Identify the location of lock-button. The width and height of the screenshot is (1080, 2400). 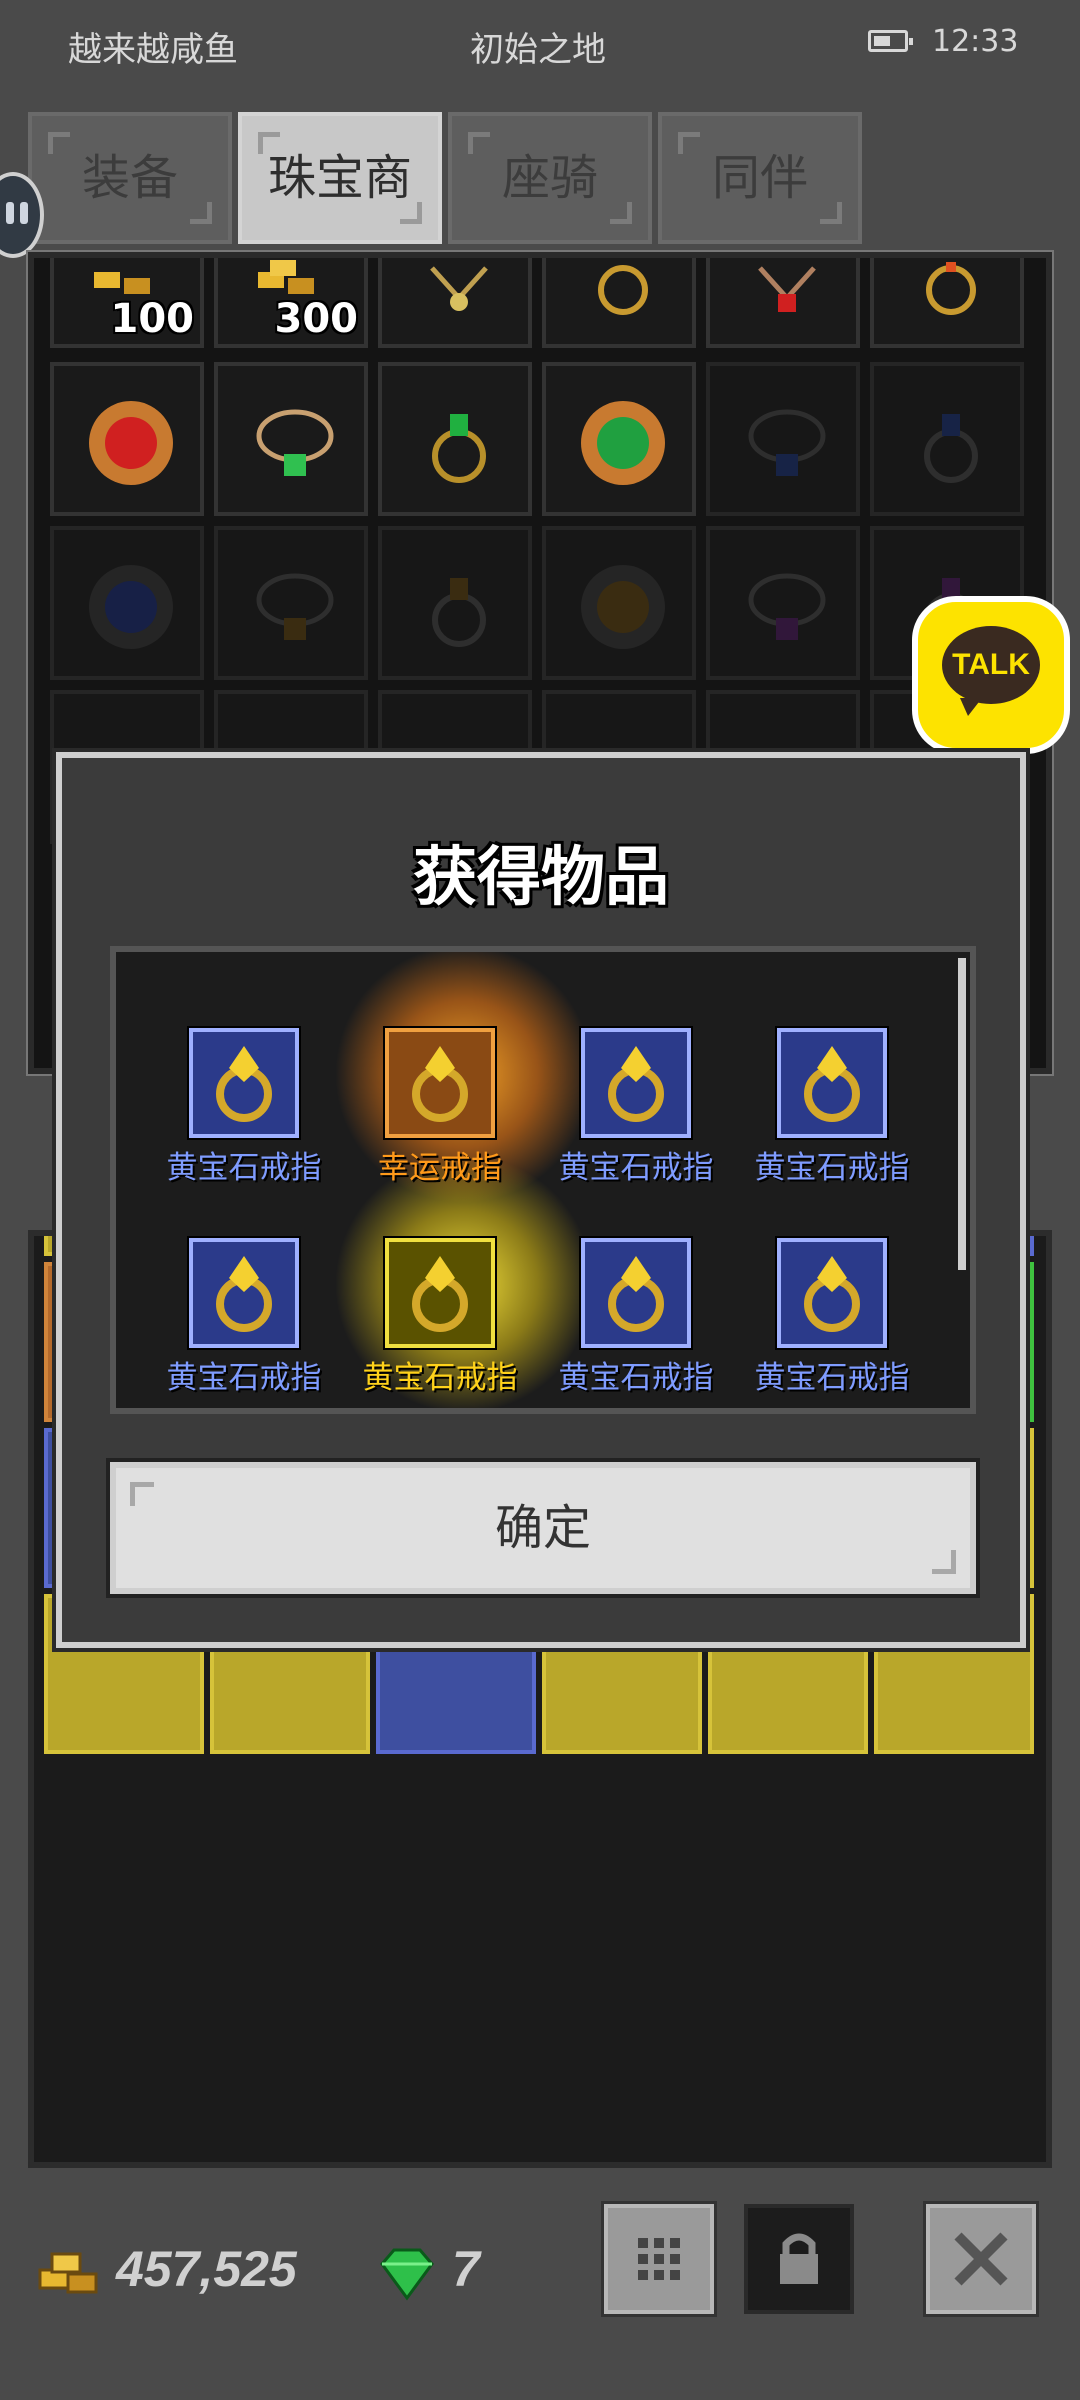
(799, 2259).